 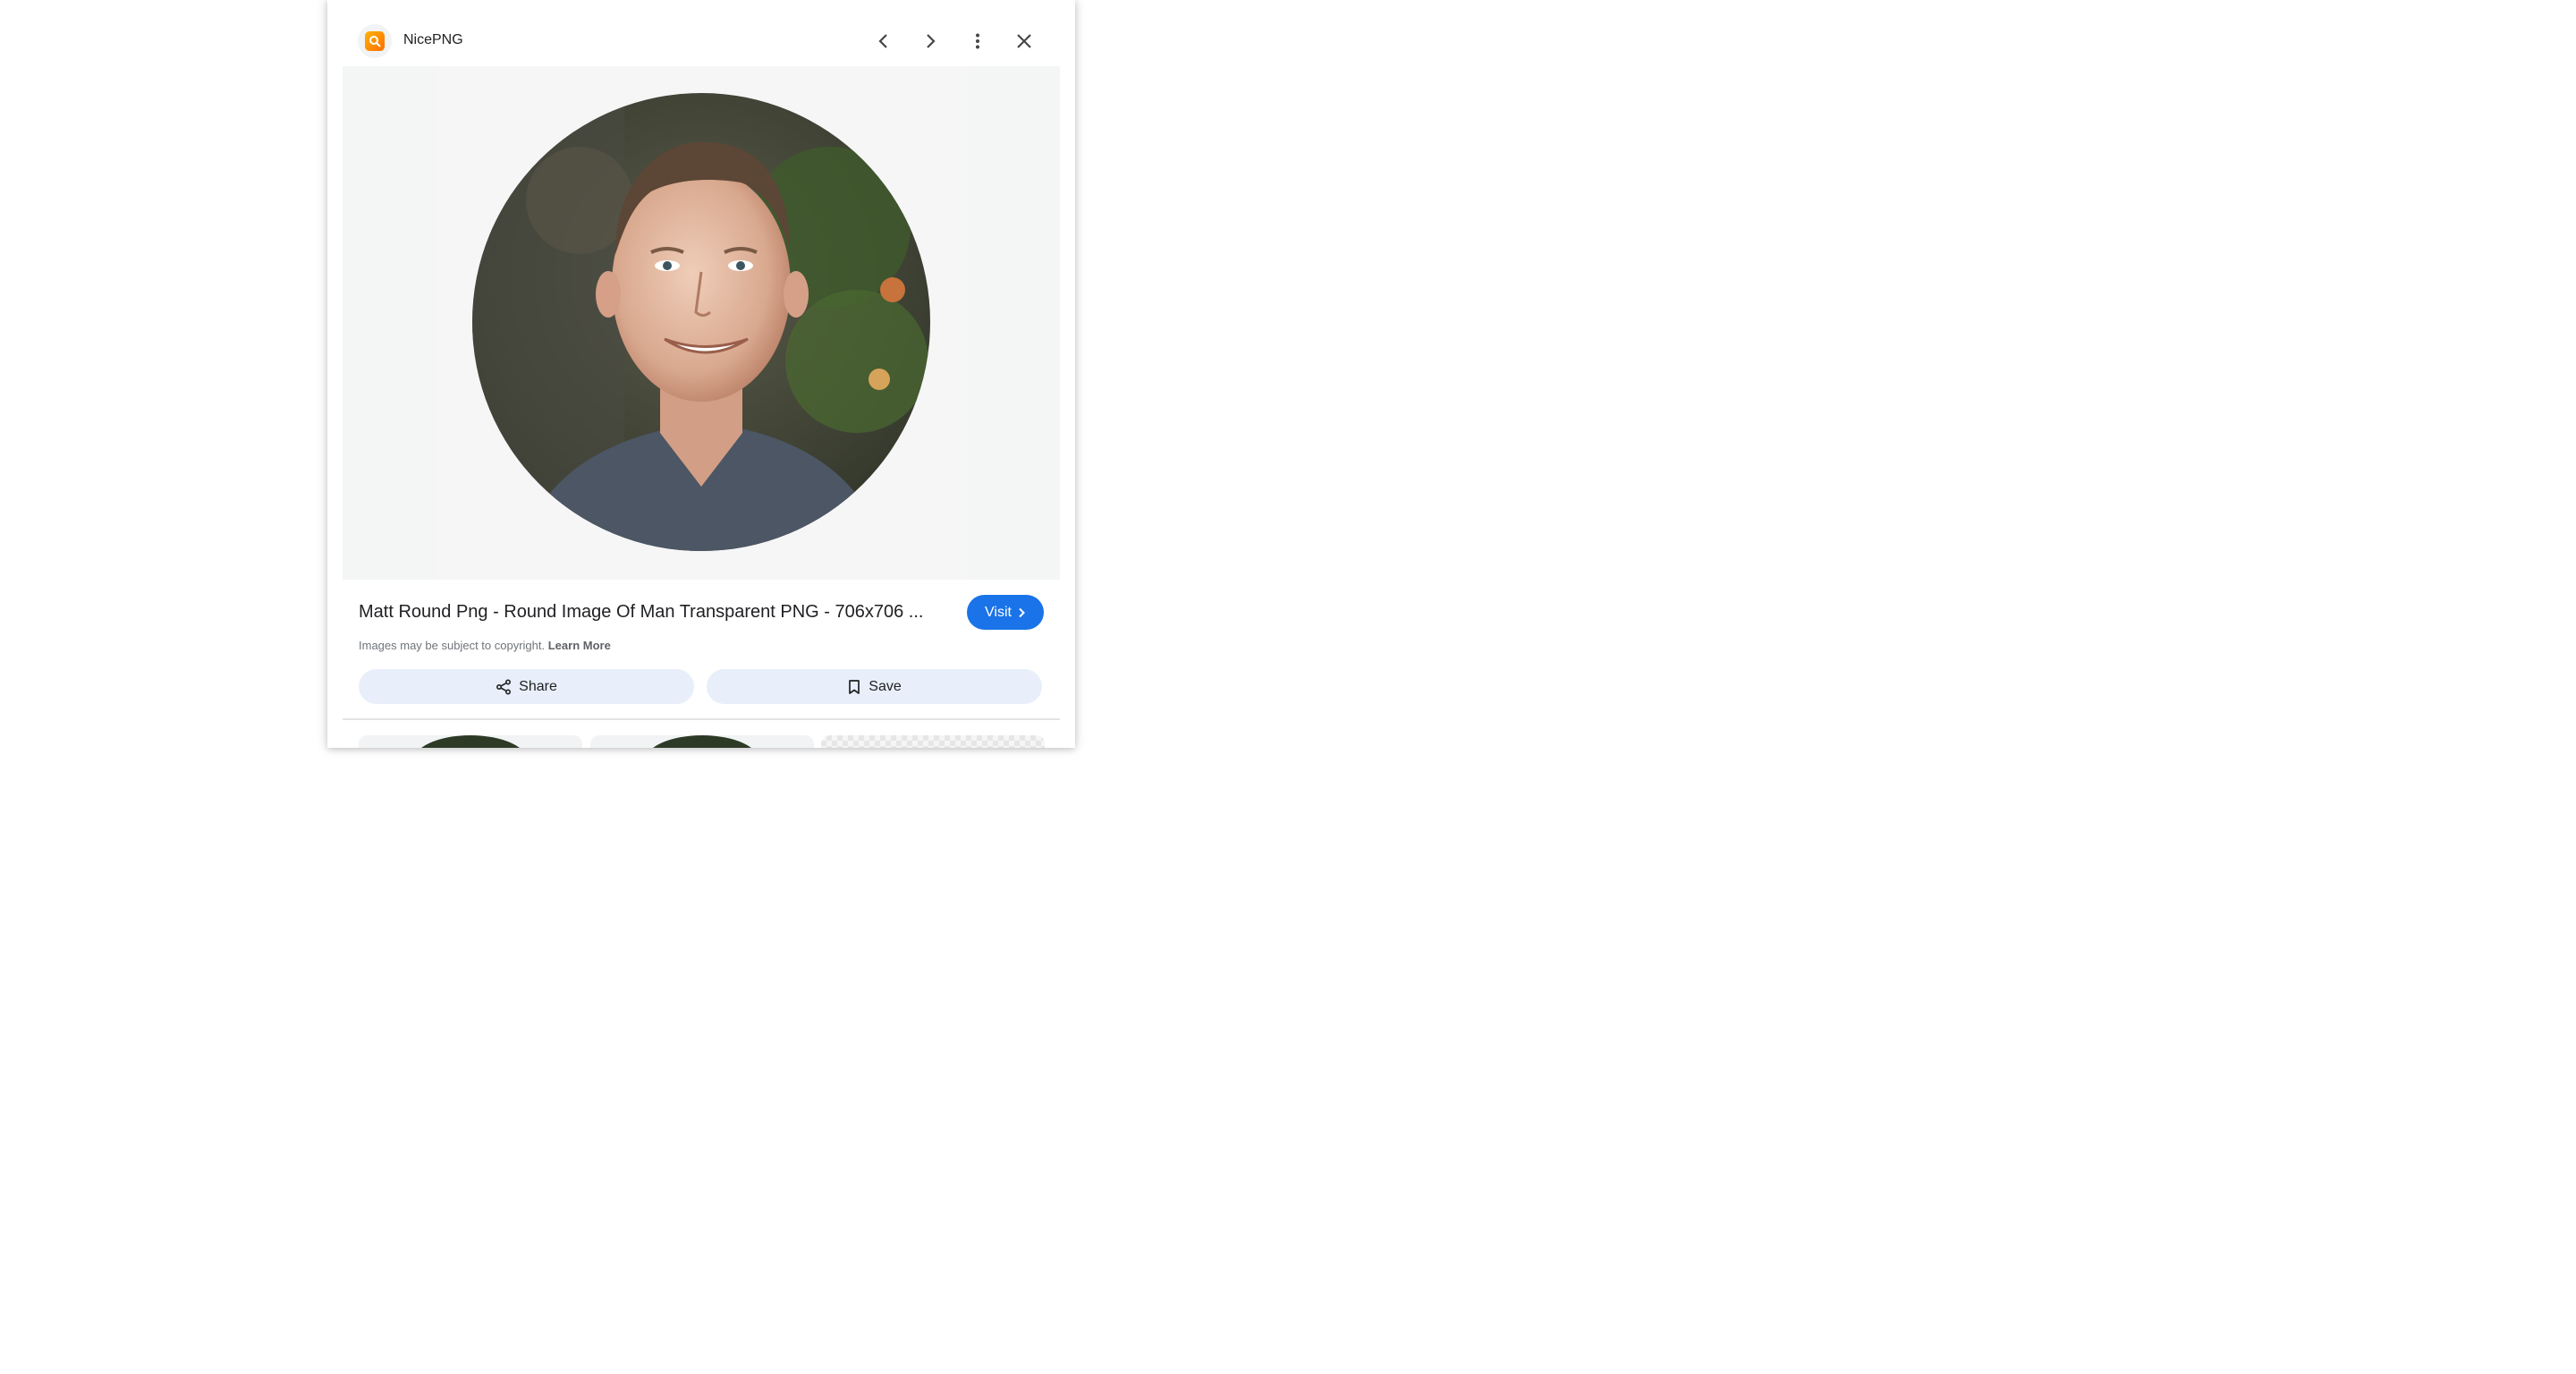 What do you see at coordinates (885, 686) in the screenshot?
I see `save-label: Save` at bounding box center [885, 686].